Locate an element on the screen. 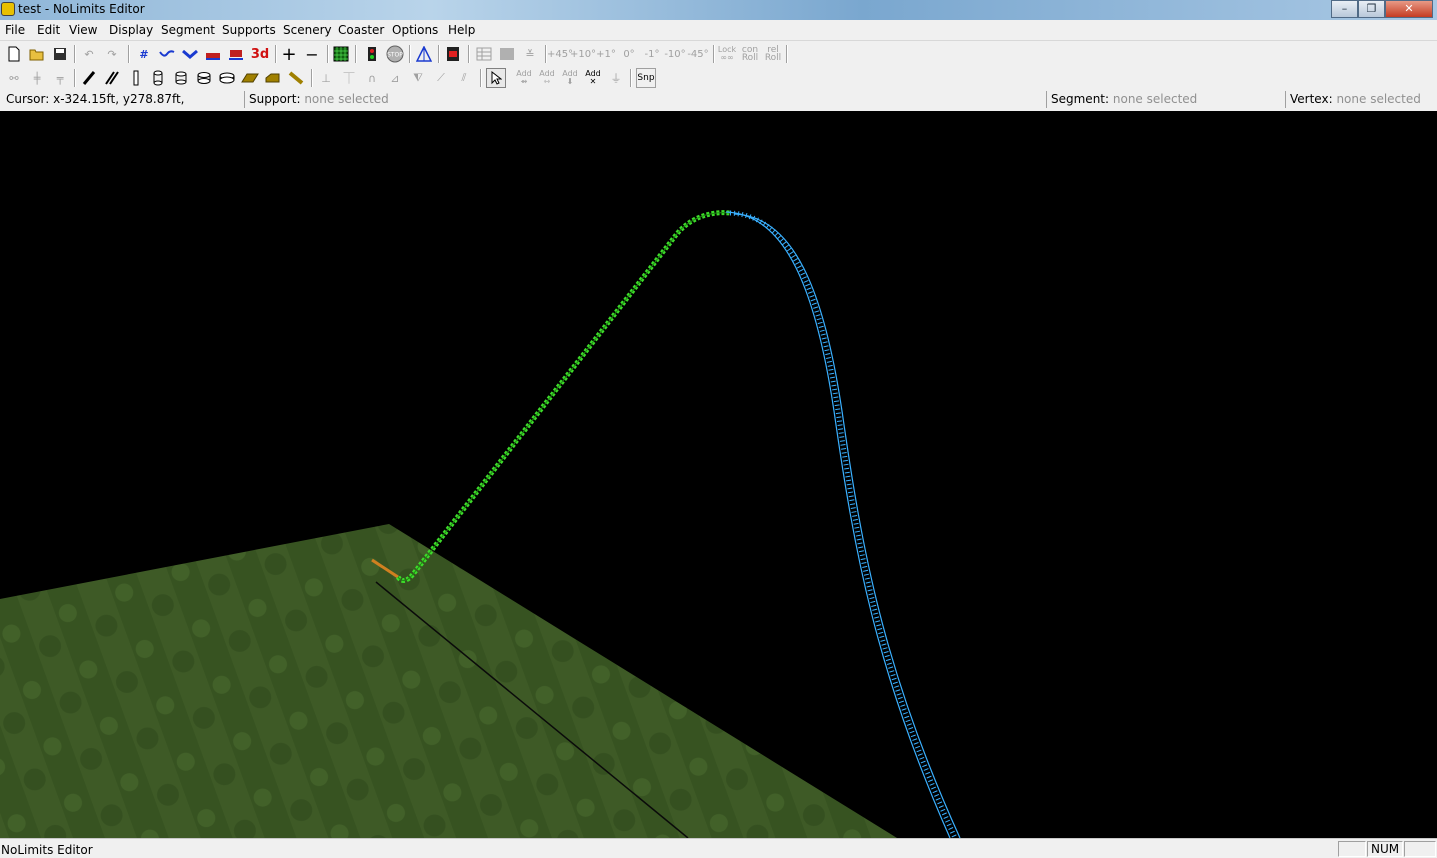  window-title: test - NoLimits Editor is located at coordinates (81, 9).